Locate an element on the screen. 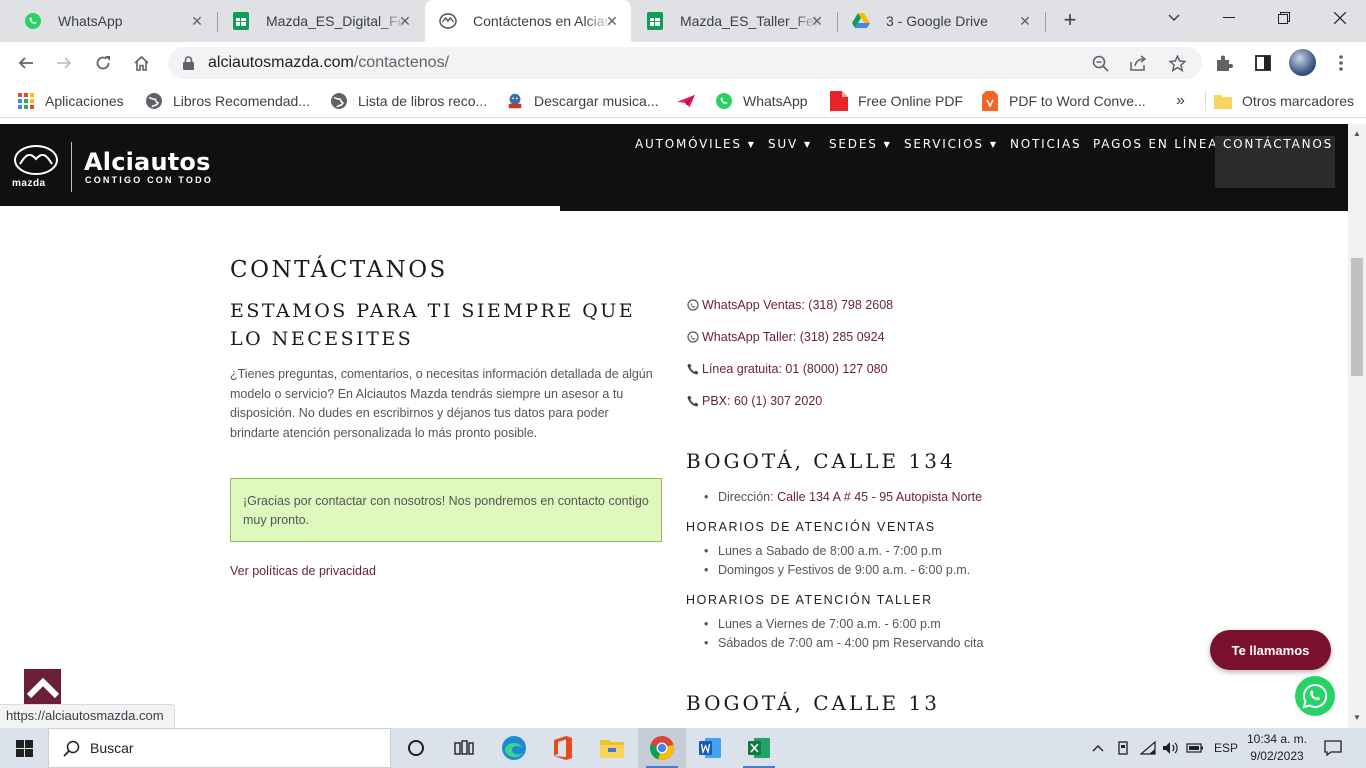 The image size is (1366, 768). back-arrow-icon is located at coordinates (26, 63).